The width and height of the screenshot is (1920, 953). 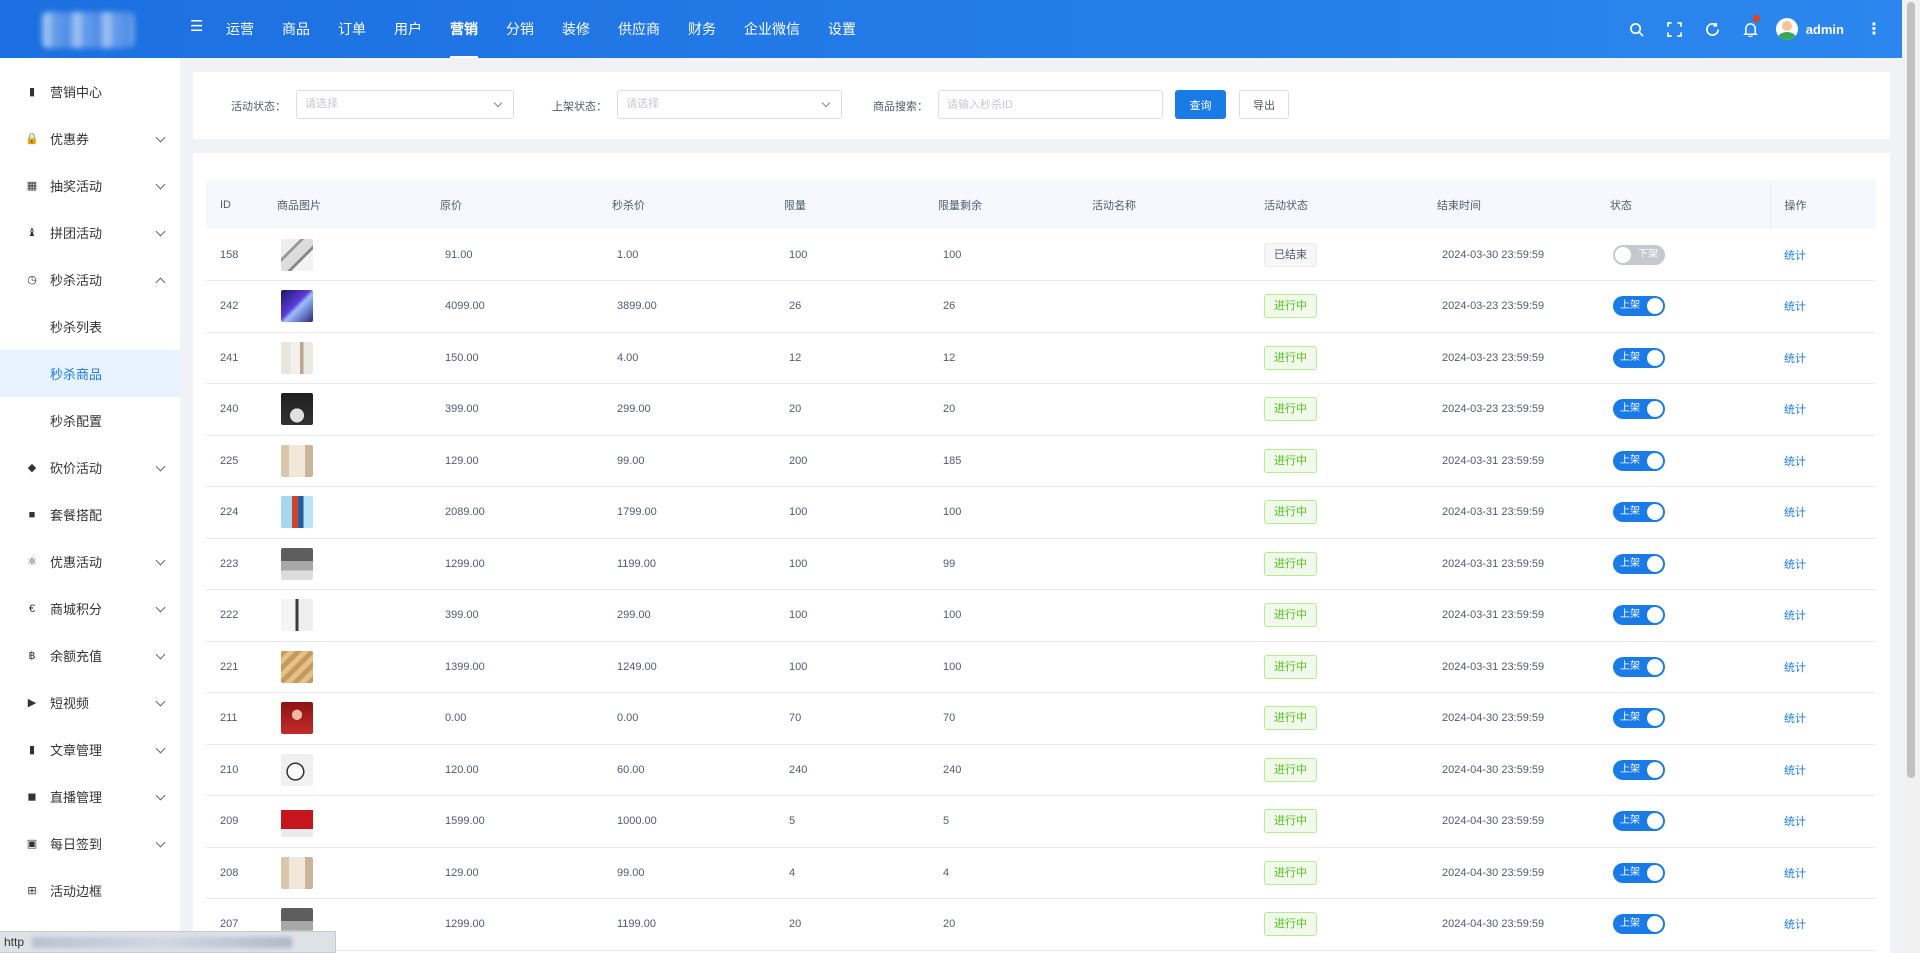 What do you see at coordinates (729, 104) in the screenshot?
I see `shelf-status-select: 请选择` at bounding box center [729, 104].